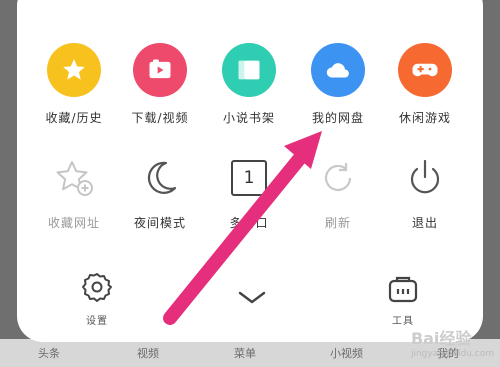  Describe the element at coordinates (245, 353) in the screenshot. I see `nav-item-menu: 菜单` at that location.